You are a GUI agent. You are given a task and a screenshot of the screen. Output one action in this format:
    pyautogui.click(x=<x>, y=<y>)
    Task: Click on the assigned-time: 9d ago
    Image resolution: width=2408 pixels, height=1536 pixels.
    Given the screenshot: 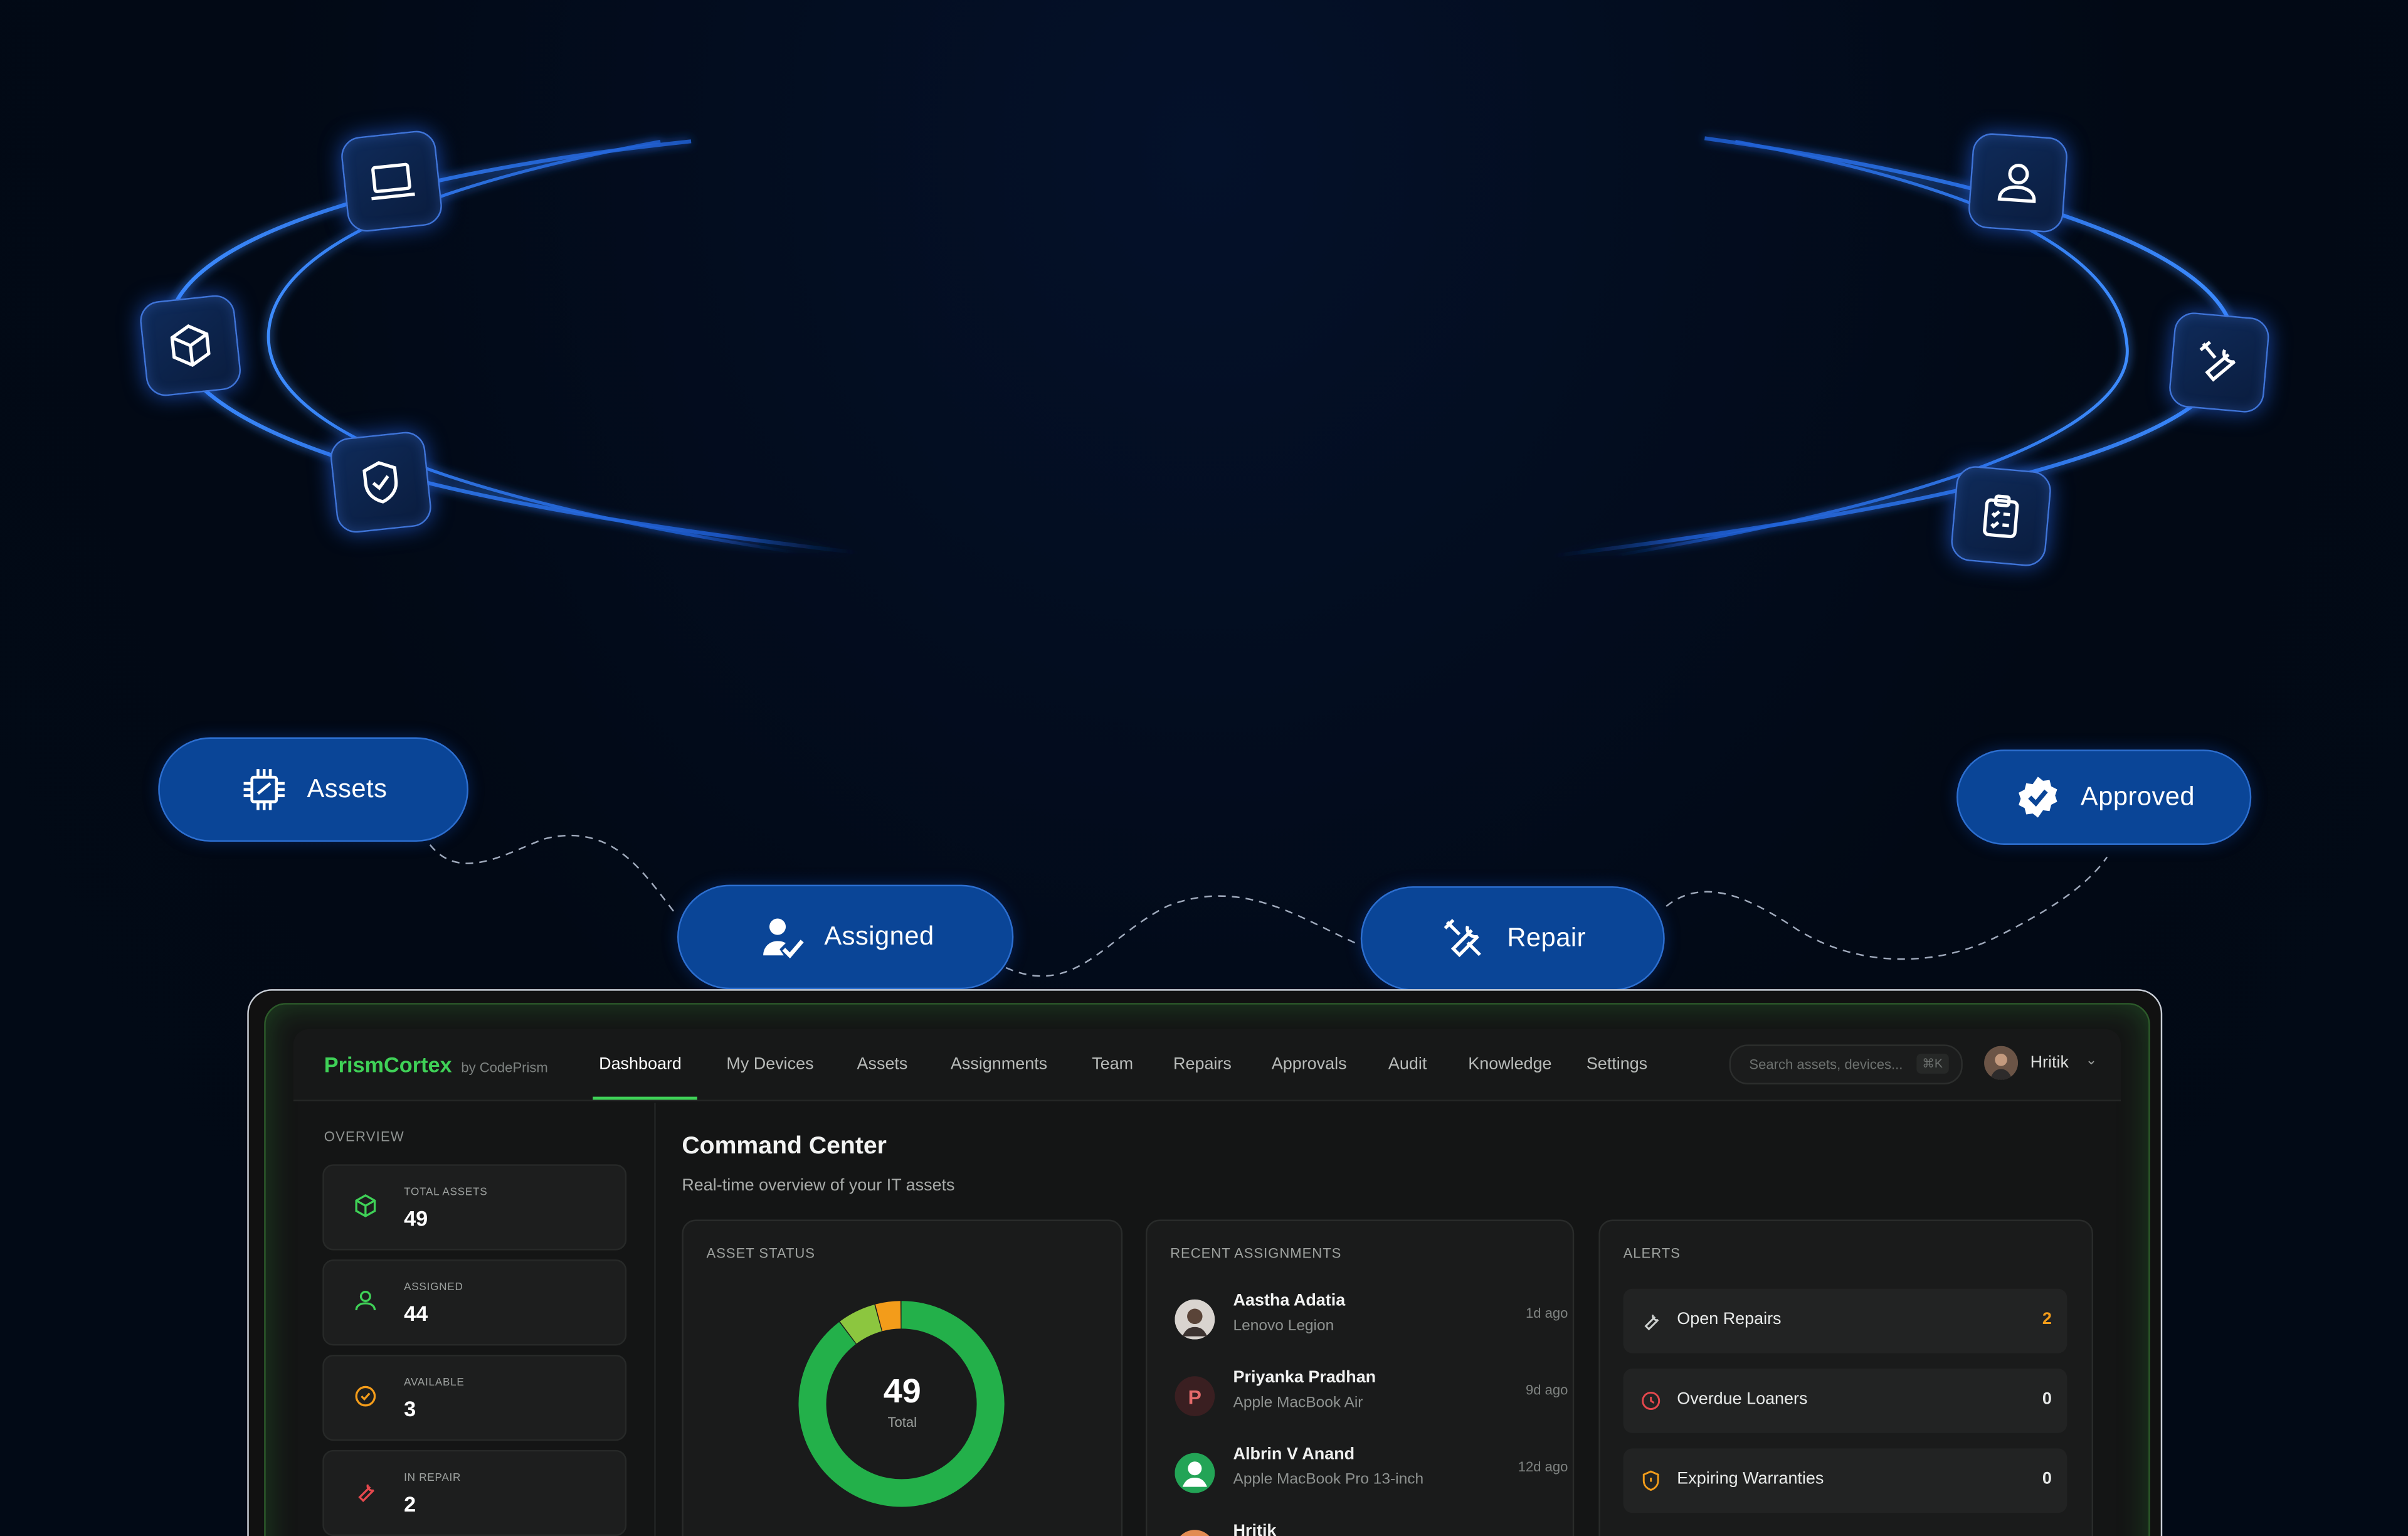 What is the action you would take?
    pyautogui.click(x=1547, y=1390)
    